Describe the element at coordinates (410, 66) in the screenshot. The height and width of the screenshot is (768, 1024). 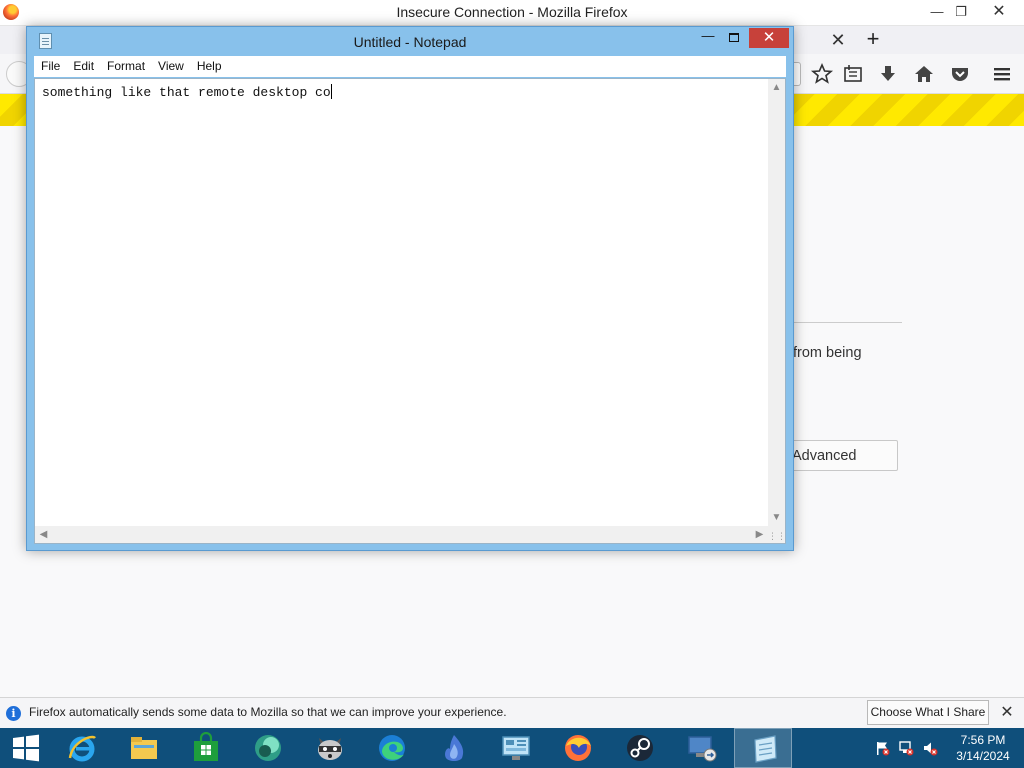
I see `notepad-menubar: File Edit Format View Help` at that location.